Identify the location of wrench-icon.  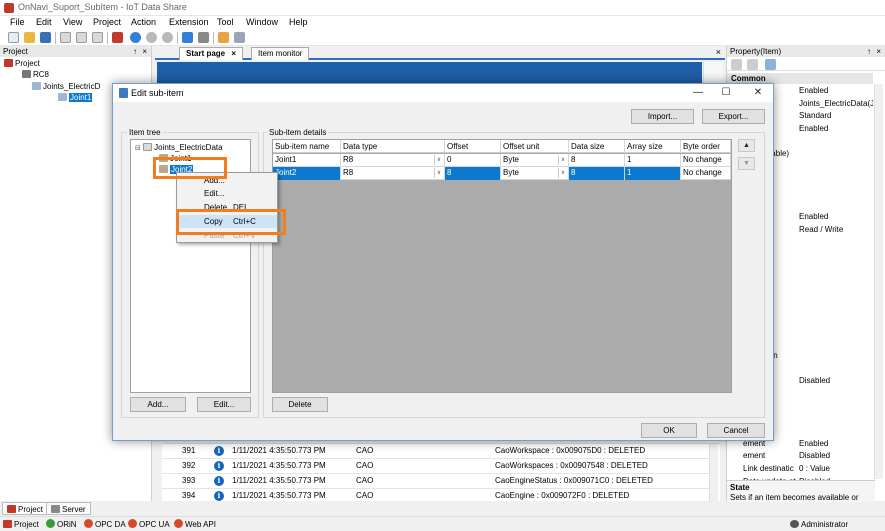
(223, 37).